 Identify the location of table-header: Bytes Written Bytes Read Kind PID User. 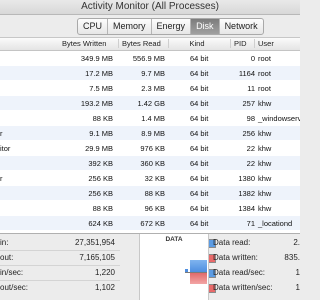
(150, 44).